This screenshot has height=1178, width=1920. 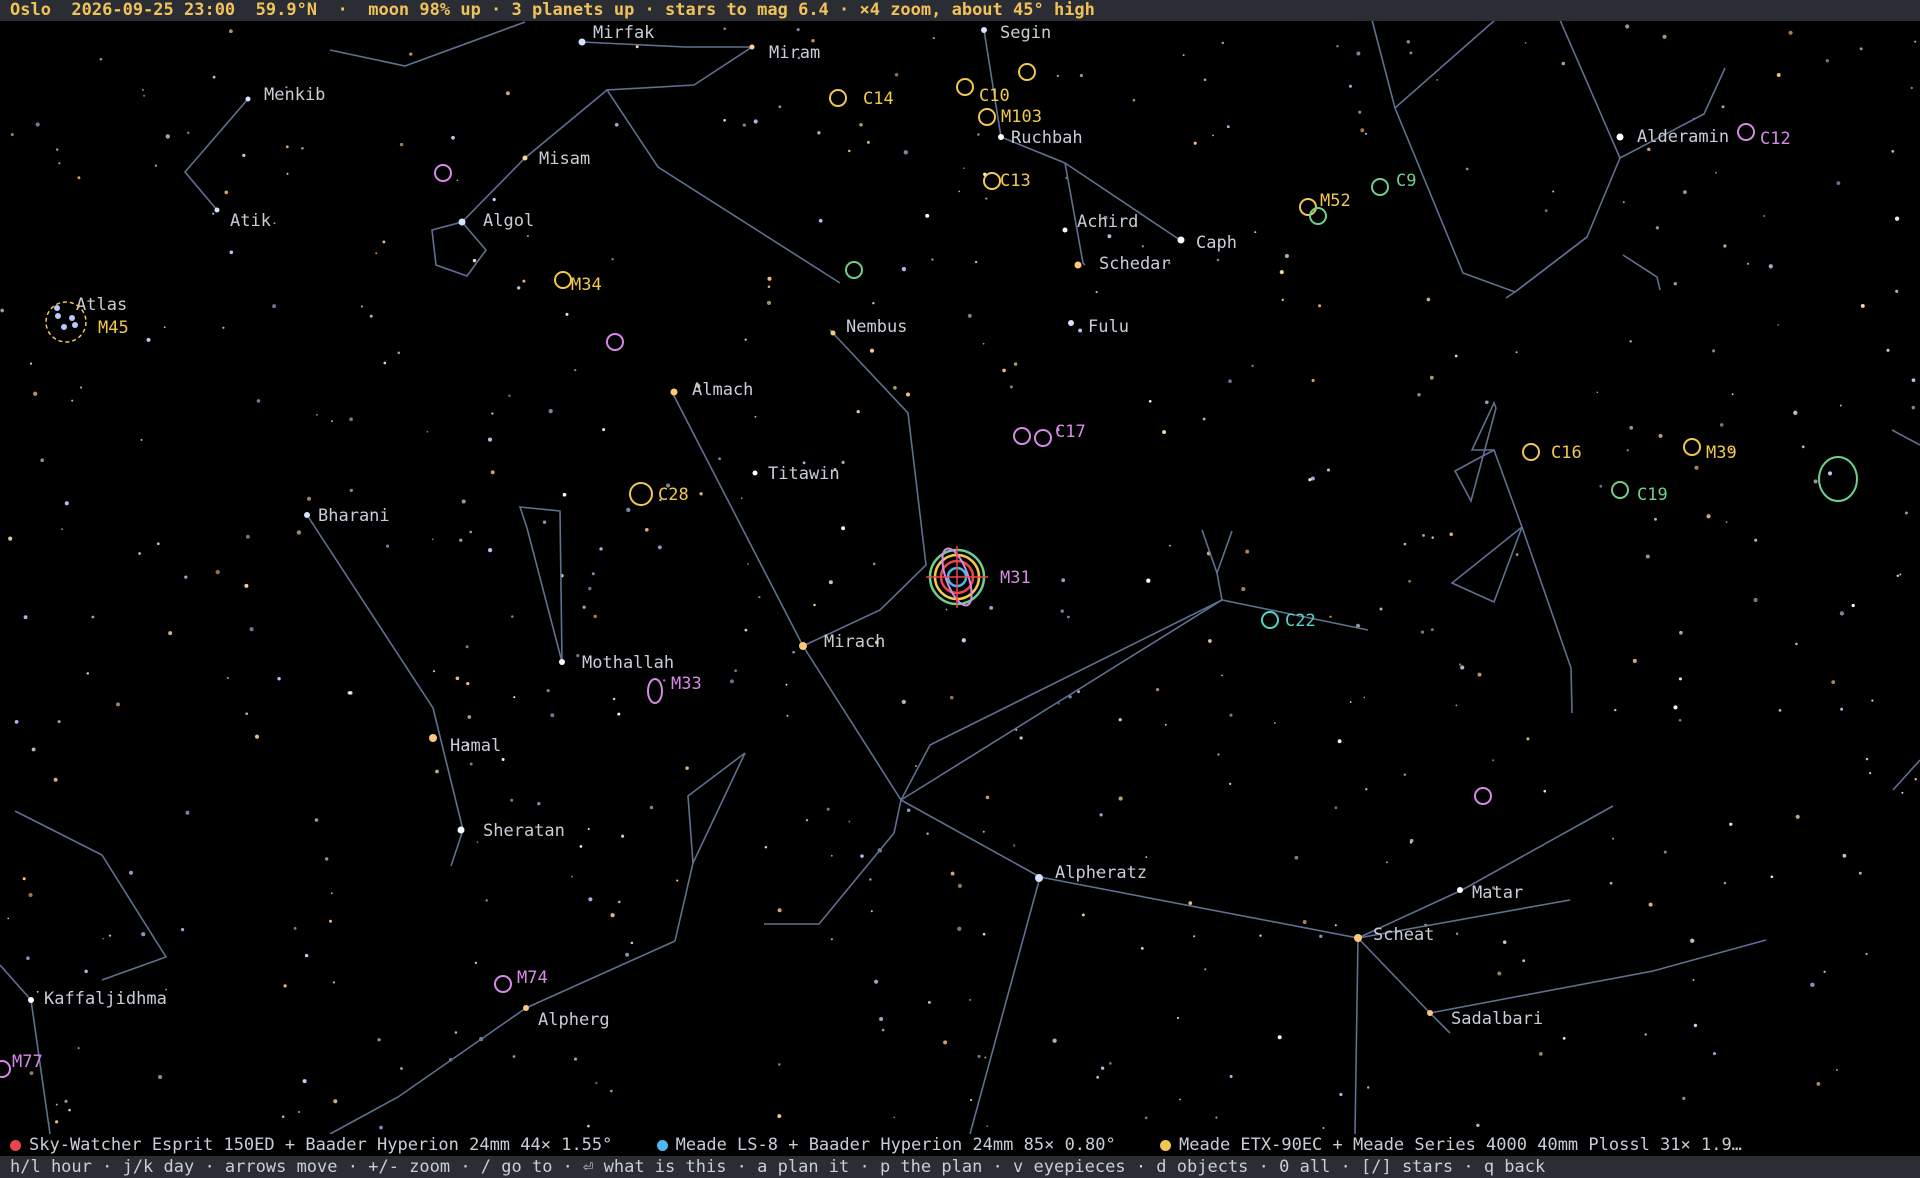 I want to click on star-fulu, so click(x=1071, y=323).